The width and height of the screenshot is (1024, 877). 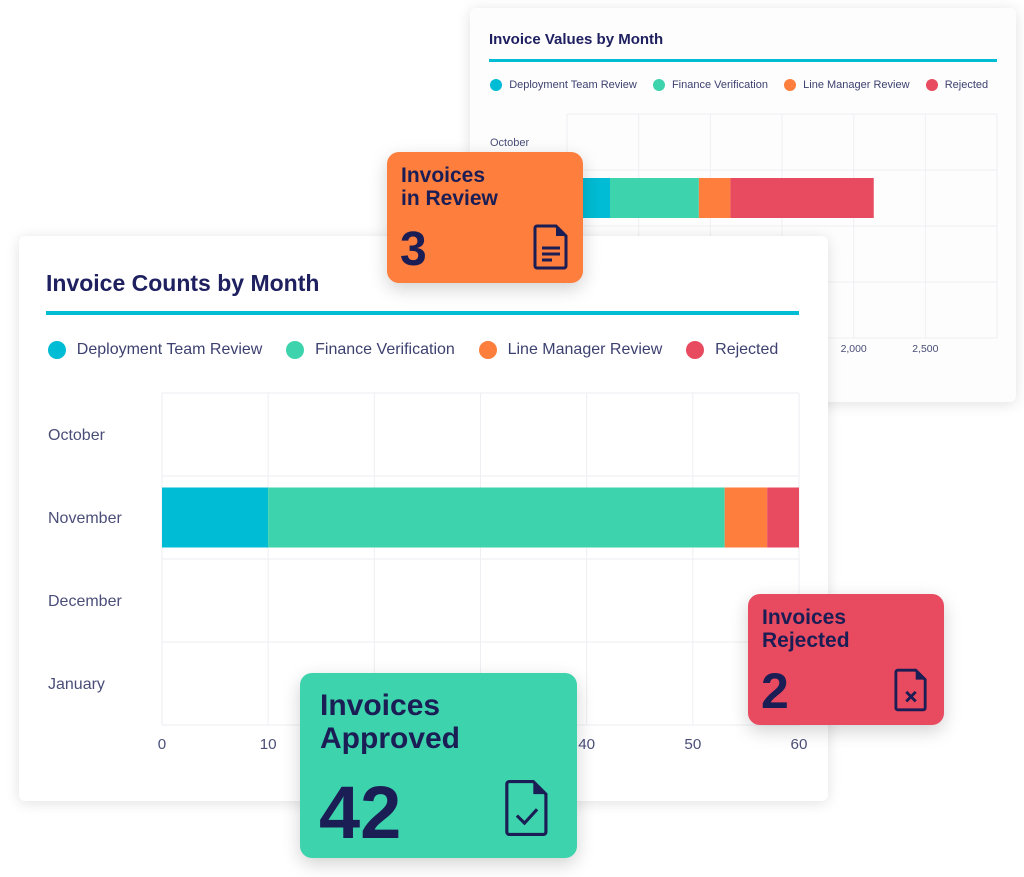 I want to click on x-tick-label: 50, so click(x=692, y=744).